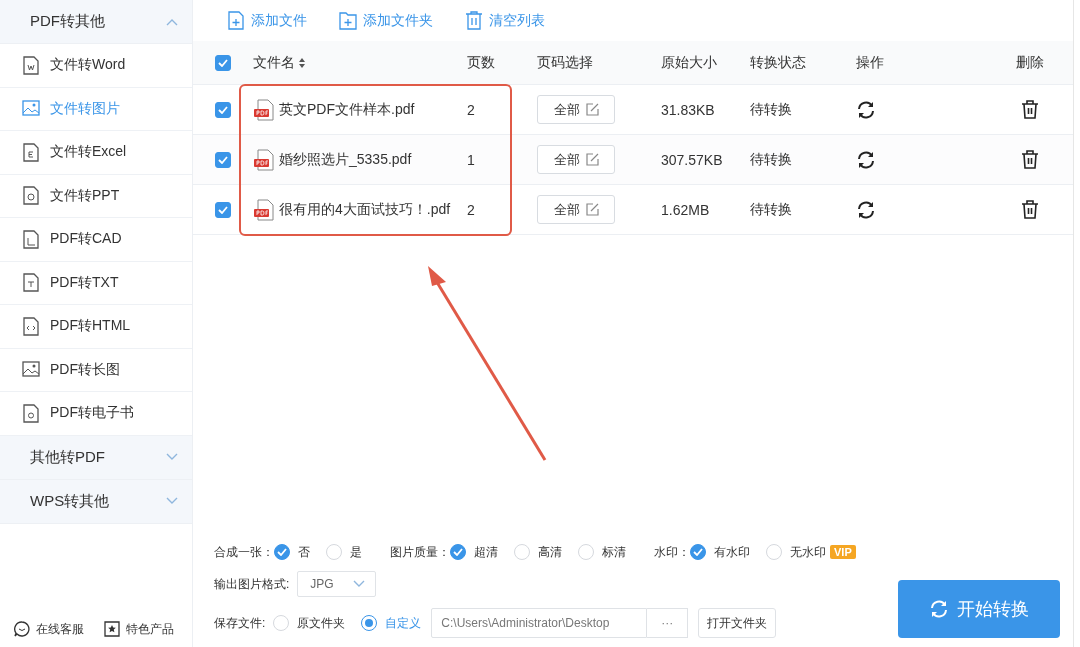  Describe the element at coordinates (274, 62) in the screenshot. I see `column-header: 文件名` at that location.